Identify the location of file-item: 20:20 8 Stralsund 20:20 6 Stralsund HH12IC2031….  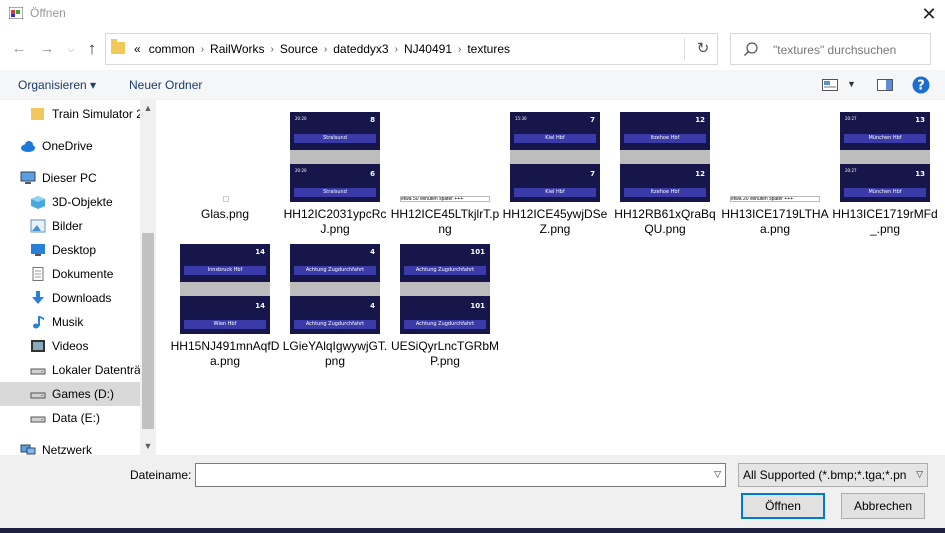
(335, 168).